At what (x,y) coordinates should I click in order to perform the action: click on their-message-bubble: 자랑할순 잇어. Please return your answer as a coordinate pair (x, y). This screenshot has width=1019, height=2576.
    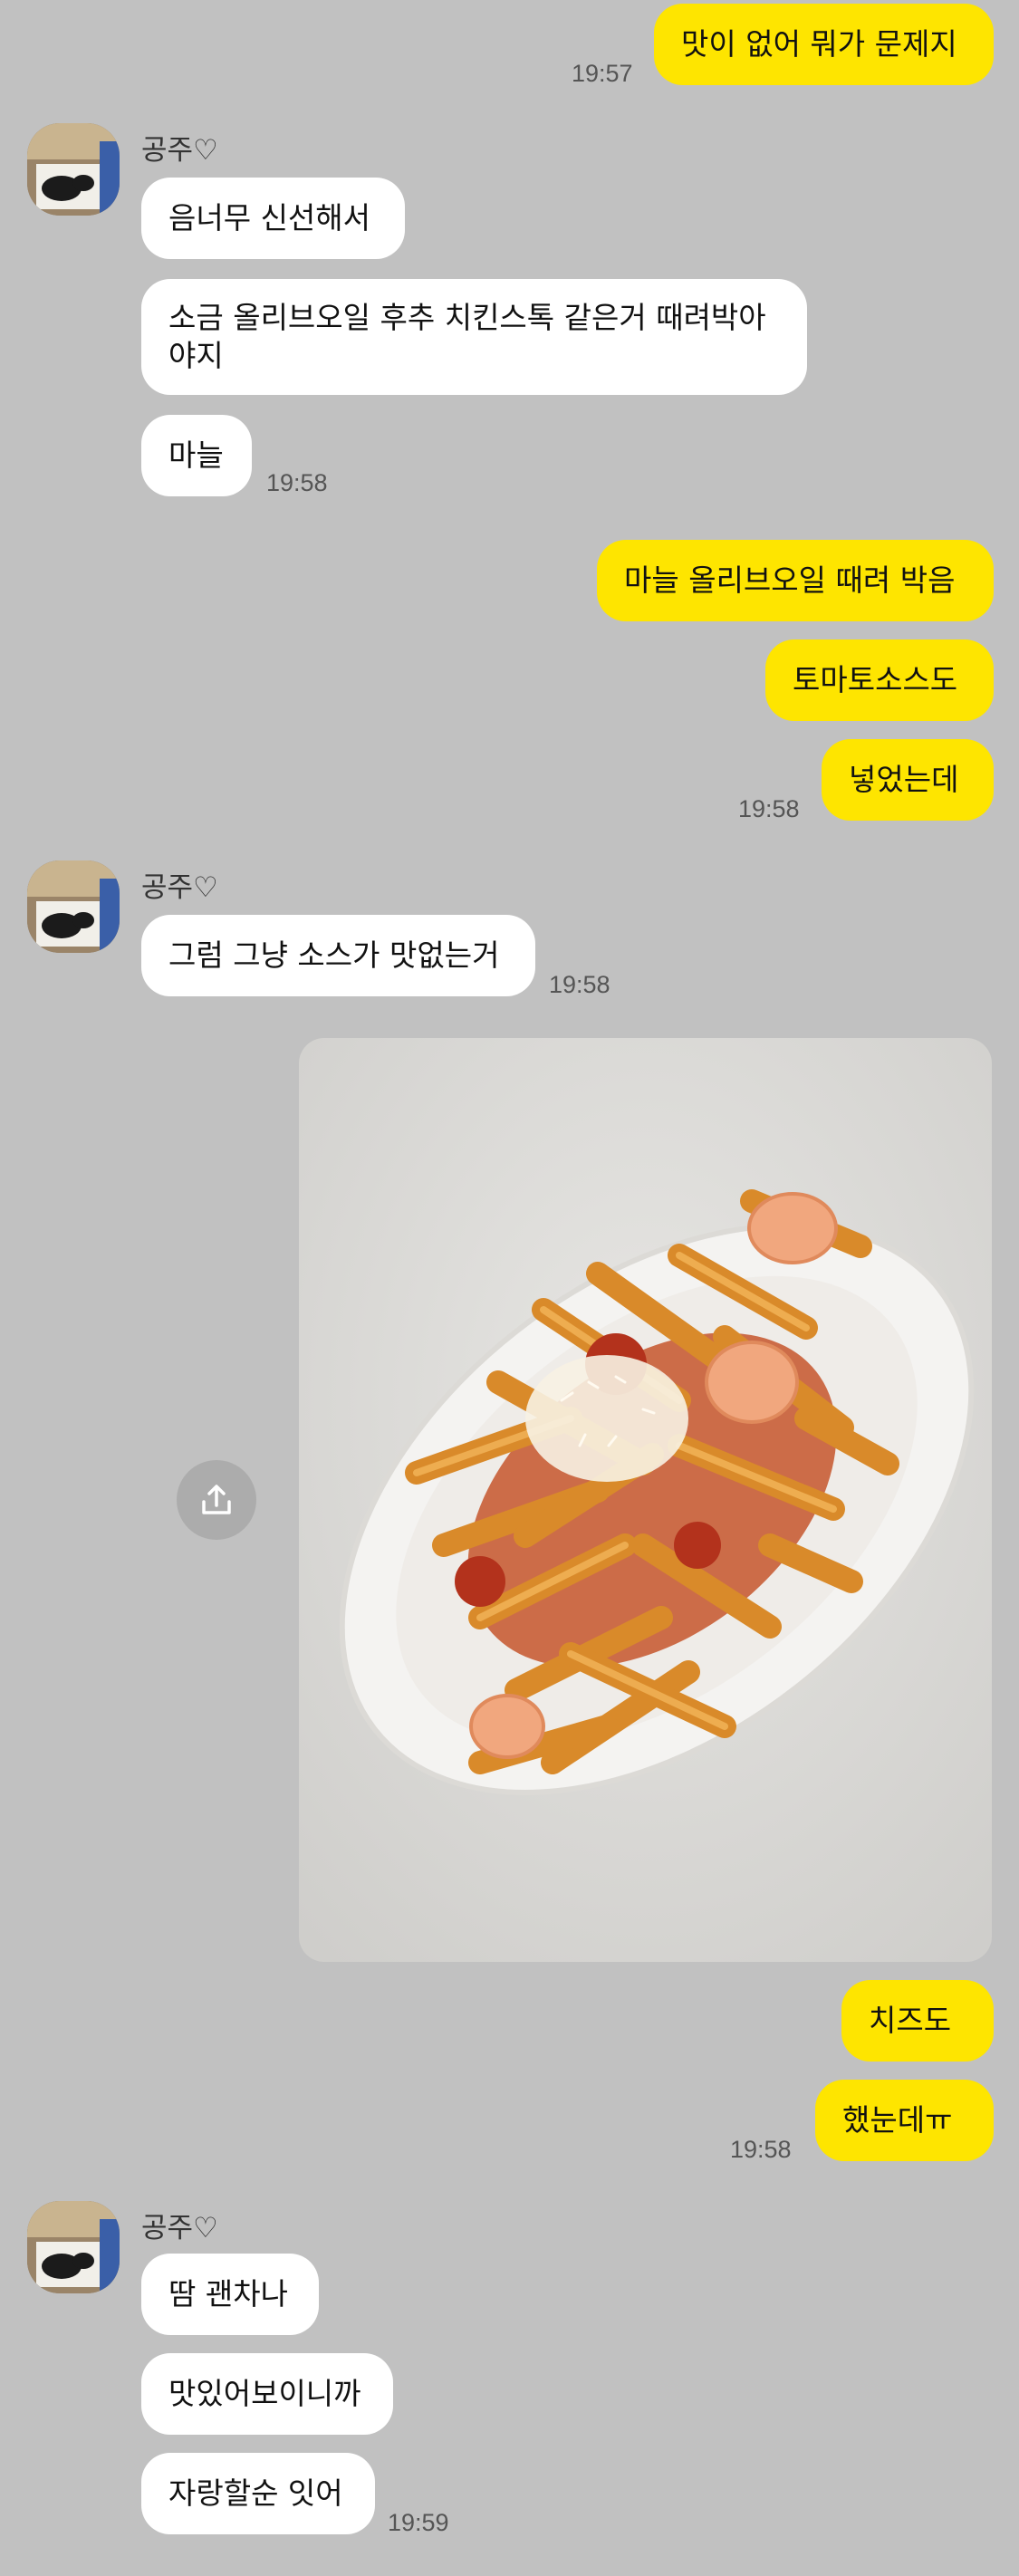
    Looking at the image, I should click on (258, 2493).